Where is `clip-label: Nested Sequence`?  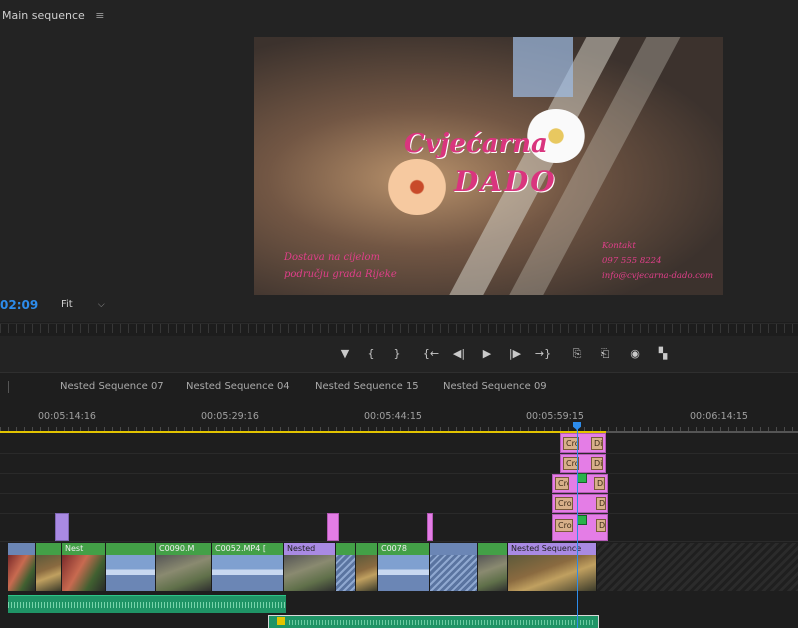
clip-label: Nested Sequence is located at coordinates (552, 549).